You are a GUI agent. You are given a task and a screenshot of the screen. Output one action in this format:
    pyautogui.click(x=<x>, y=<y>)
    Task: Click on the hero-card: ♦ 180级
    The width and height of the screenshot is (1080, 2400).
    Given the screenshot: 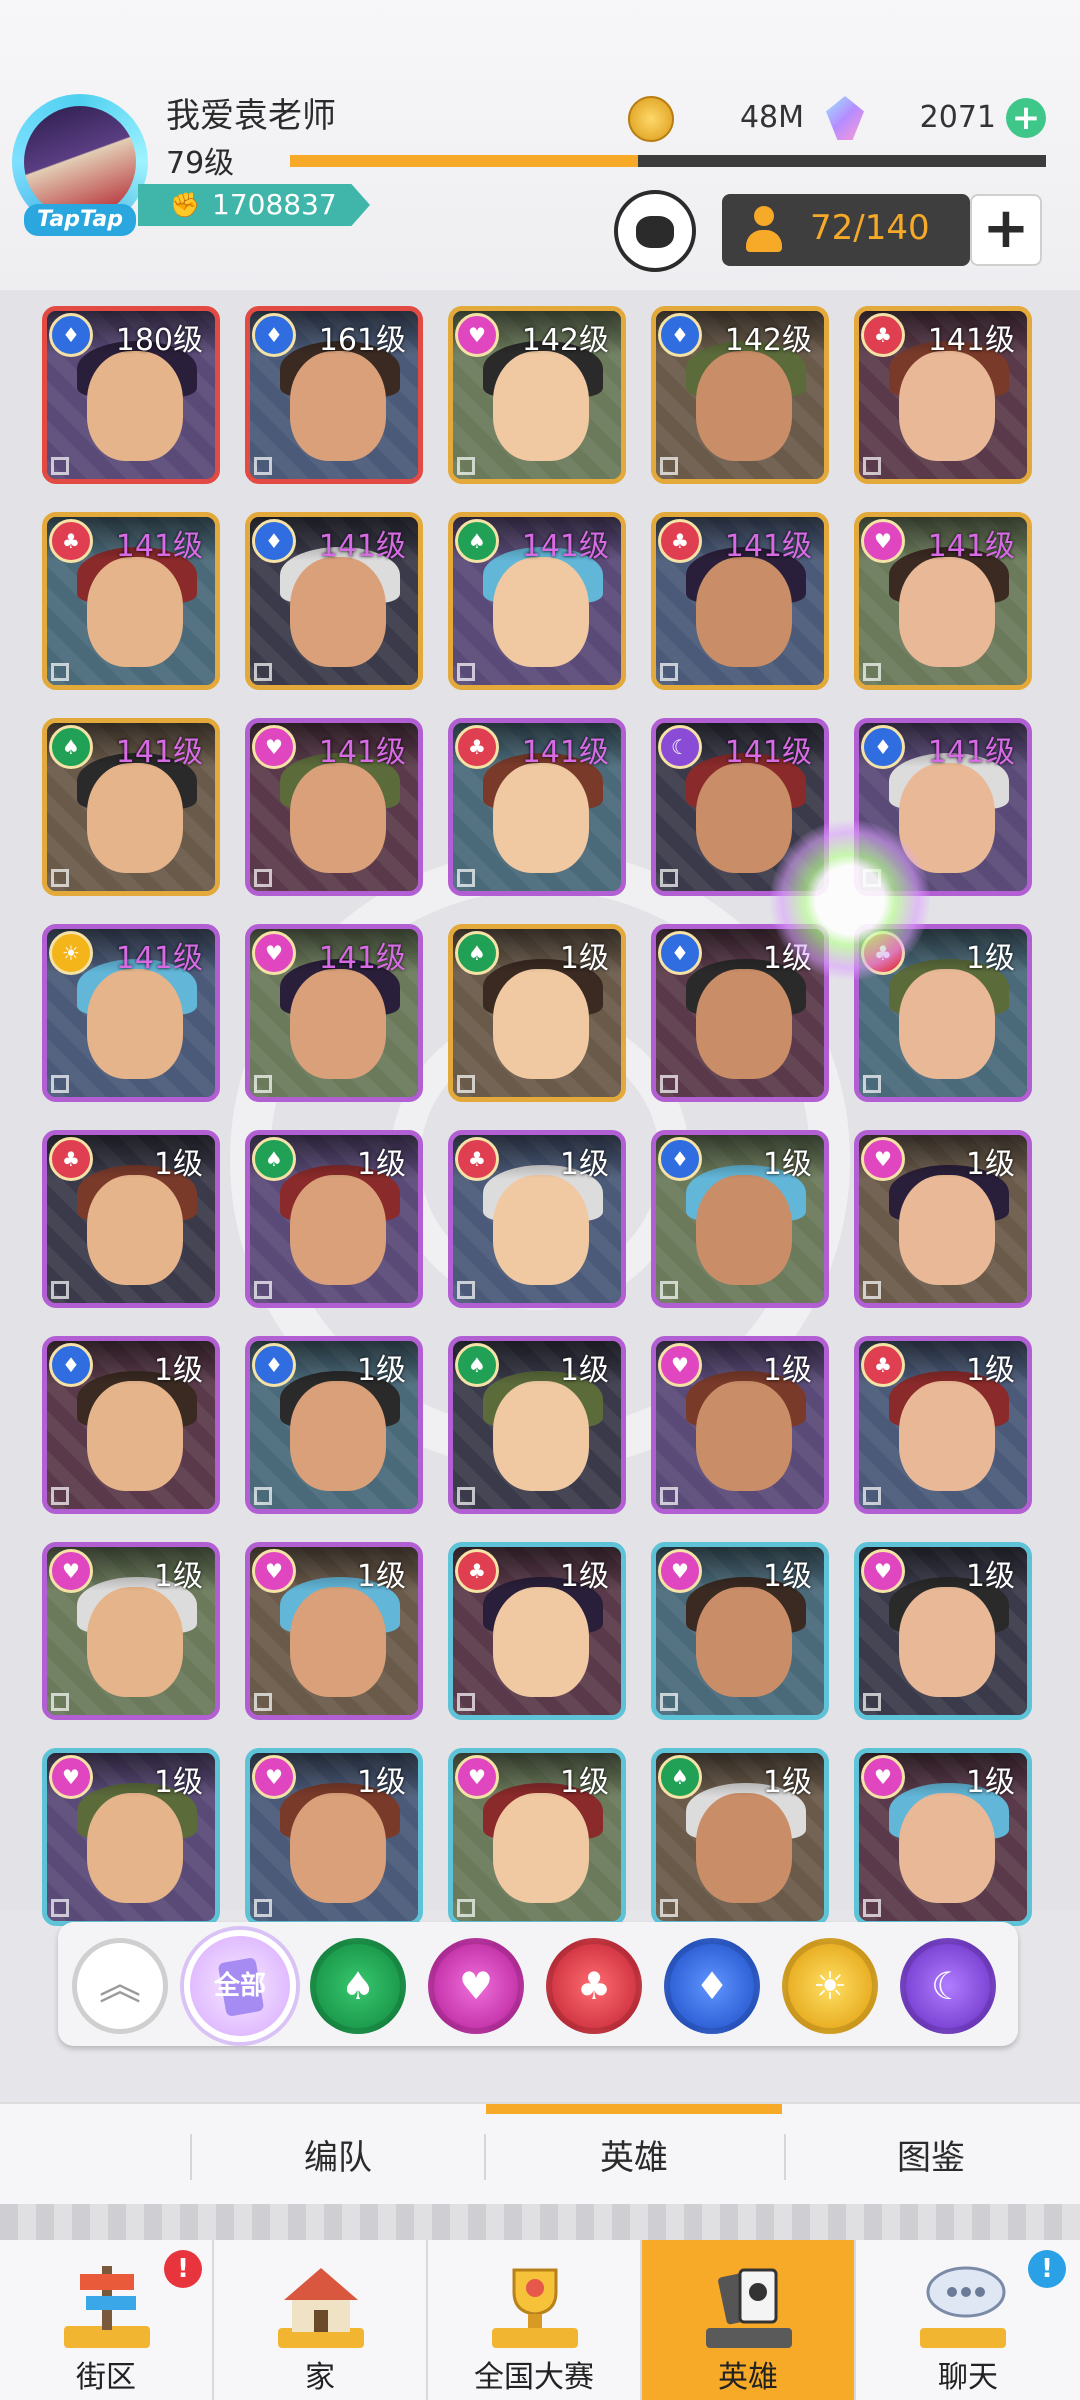 What is the action you would take?
    pyautogui.click(x=131, y=395)
    